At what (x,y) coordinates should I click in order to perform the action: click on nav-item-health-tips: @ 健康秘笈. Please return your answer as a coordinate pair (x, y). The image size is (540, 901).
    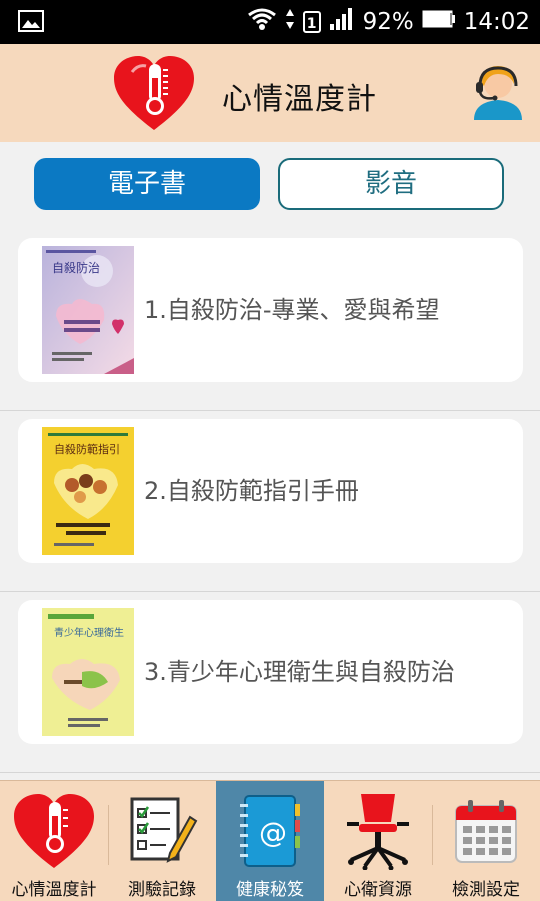
    Looking at the image, I should click on (270, 841).